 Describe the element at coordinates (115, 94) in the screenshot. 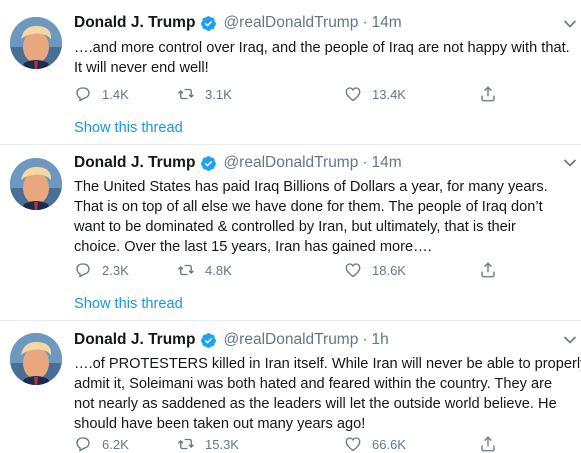

I see `reply-count: 1.4K` at that location.